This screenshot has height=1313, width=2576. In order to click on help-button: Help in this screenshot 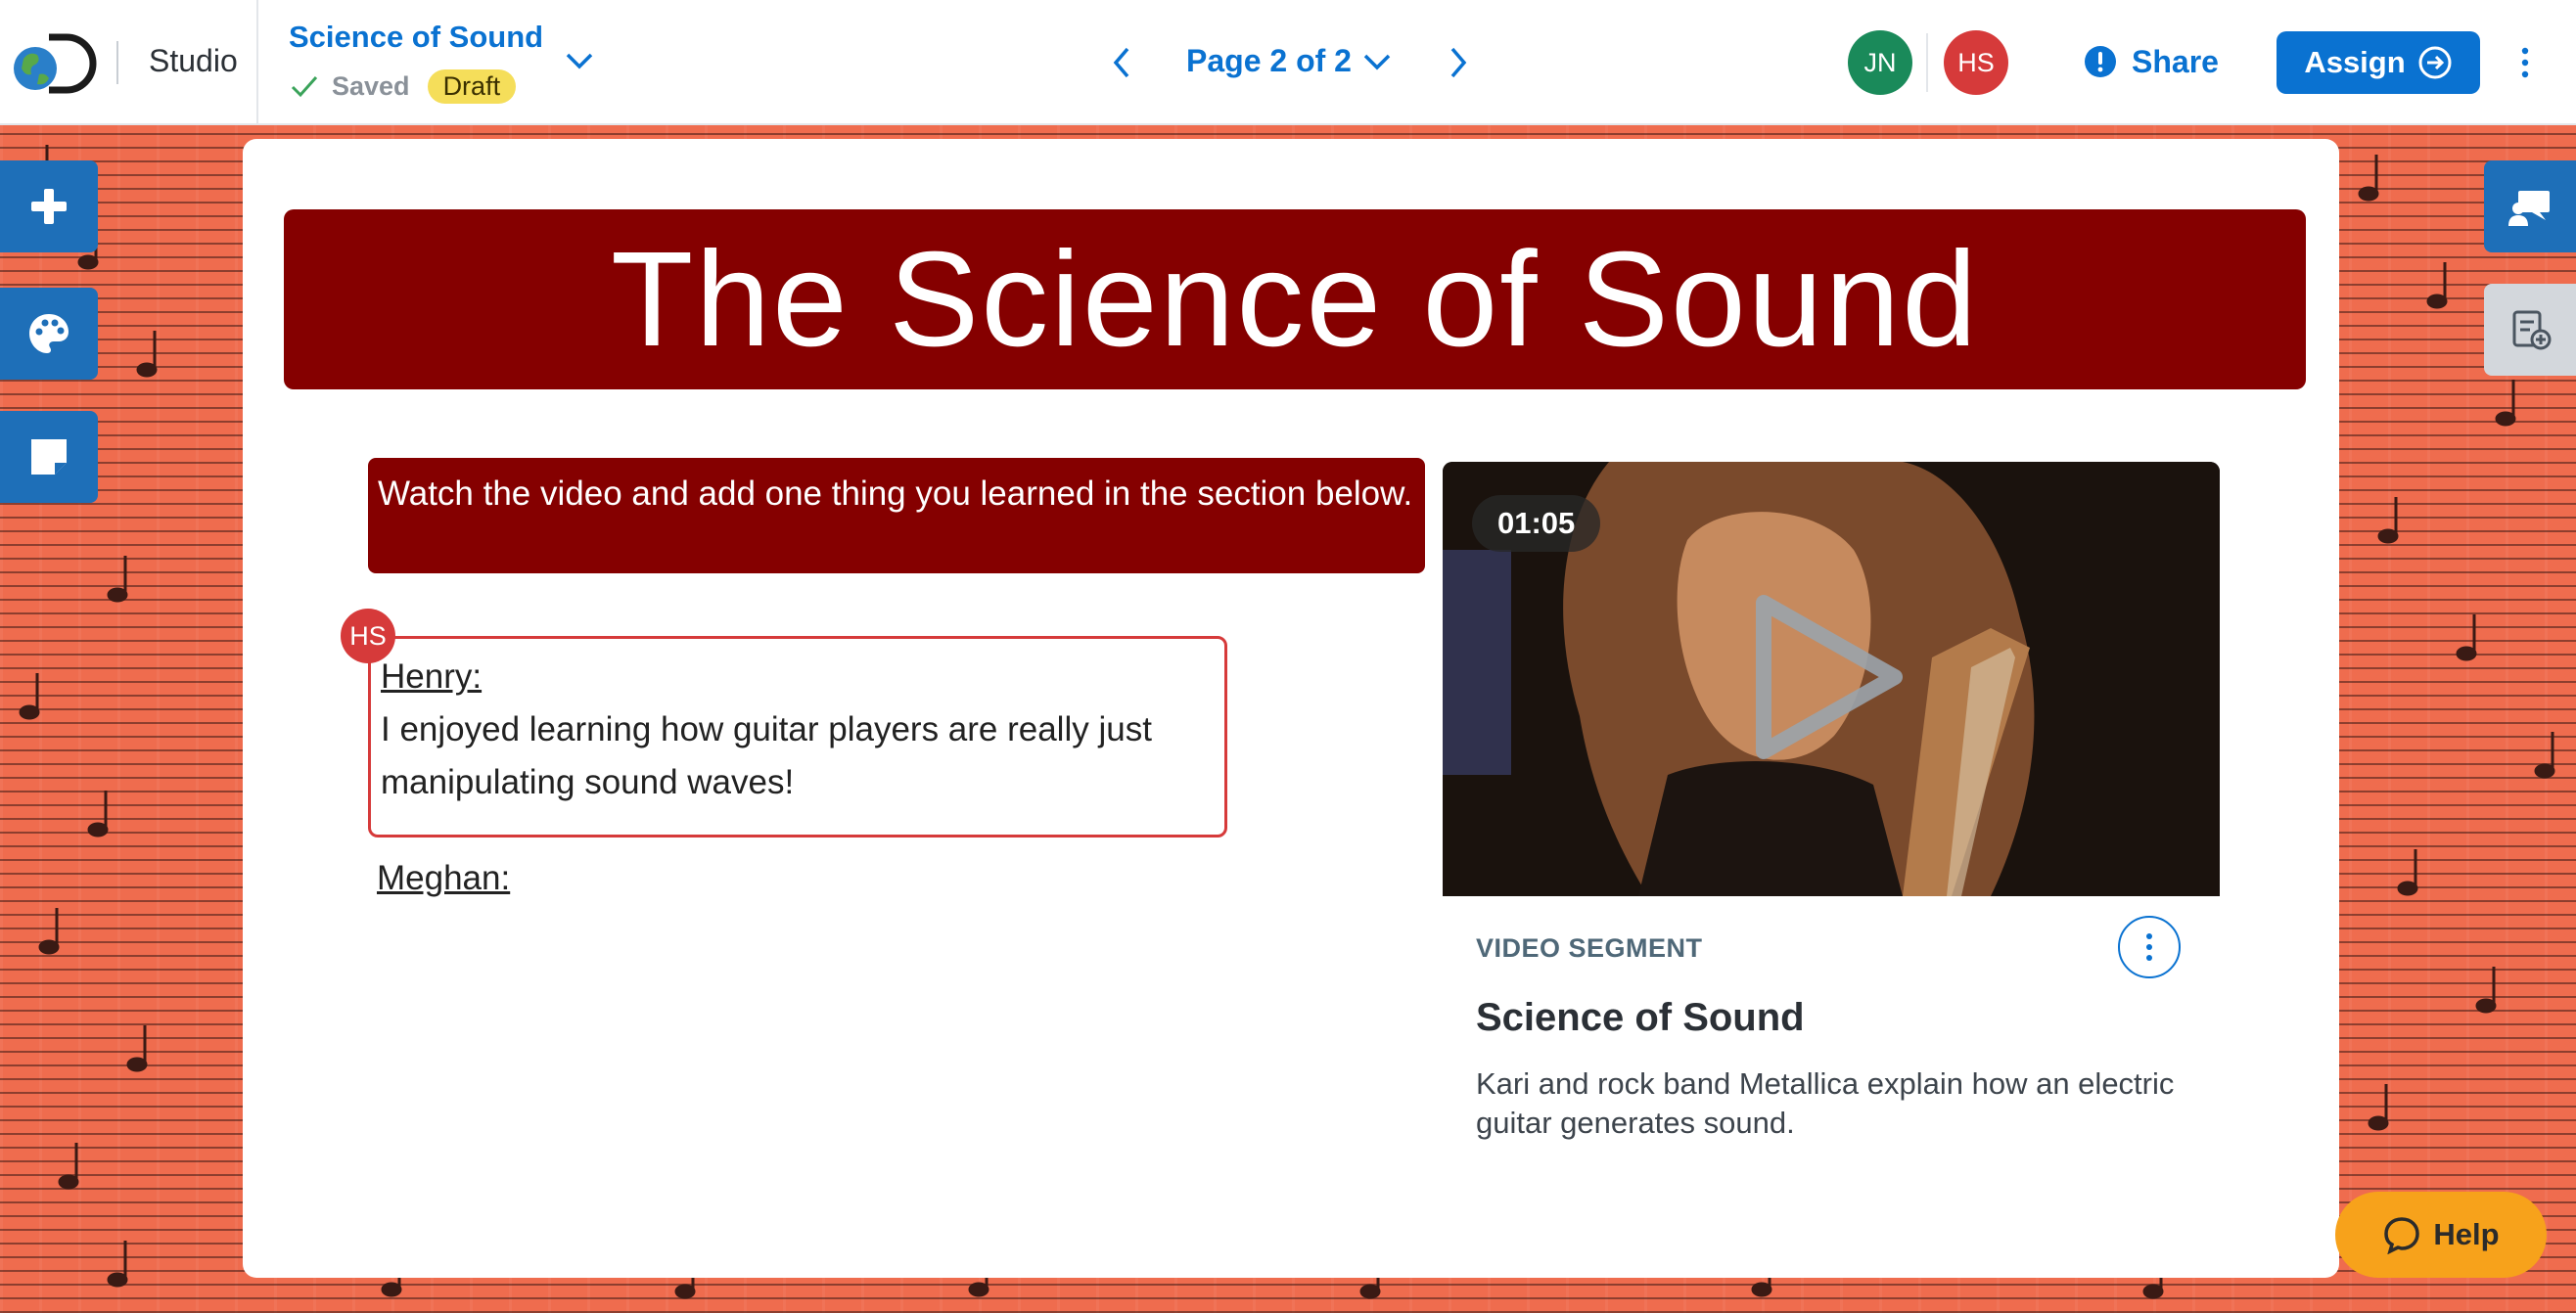, I will do `click(2441, 1235)`.